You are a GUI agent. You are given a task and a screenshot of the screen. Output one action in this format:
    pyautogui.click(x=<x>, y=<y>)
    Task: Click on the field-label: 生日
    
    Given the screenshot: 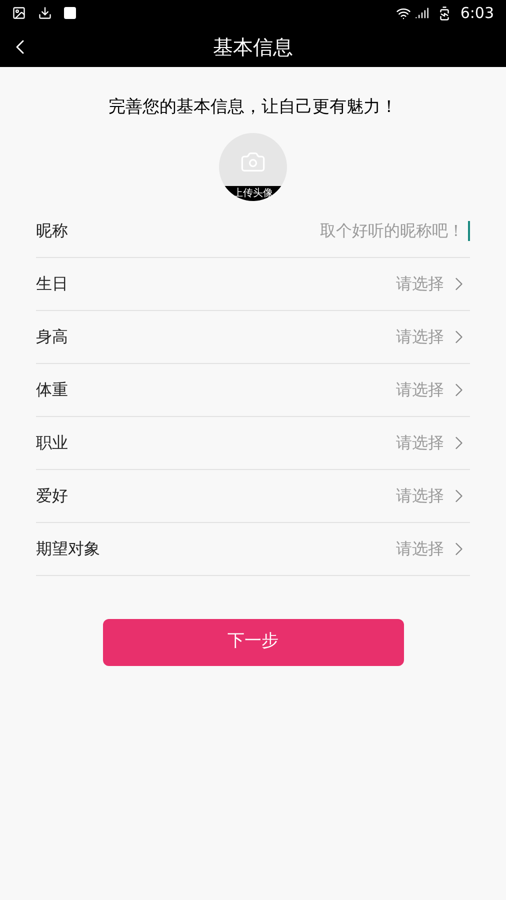 What is the action you would take?
    pyautogui.click(x=52, y=283)
    